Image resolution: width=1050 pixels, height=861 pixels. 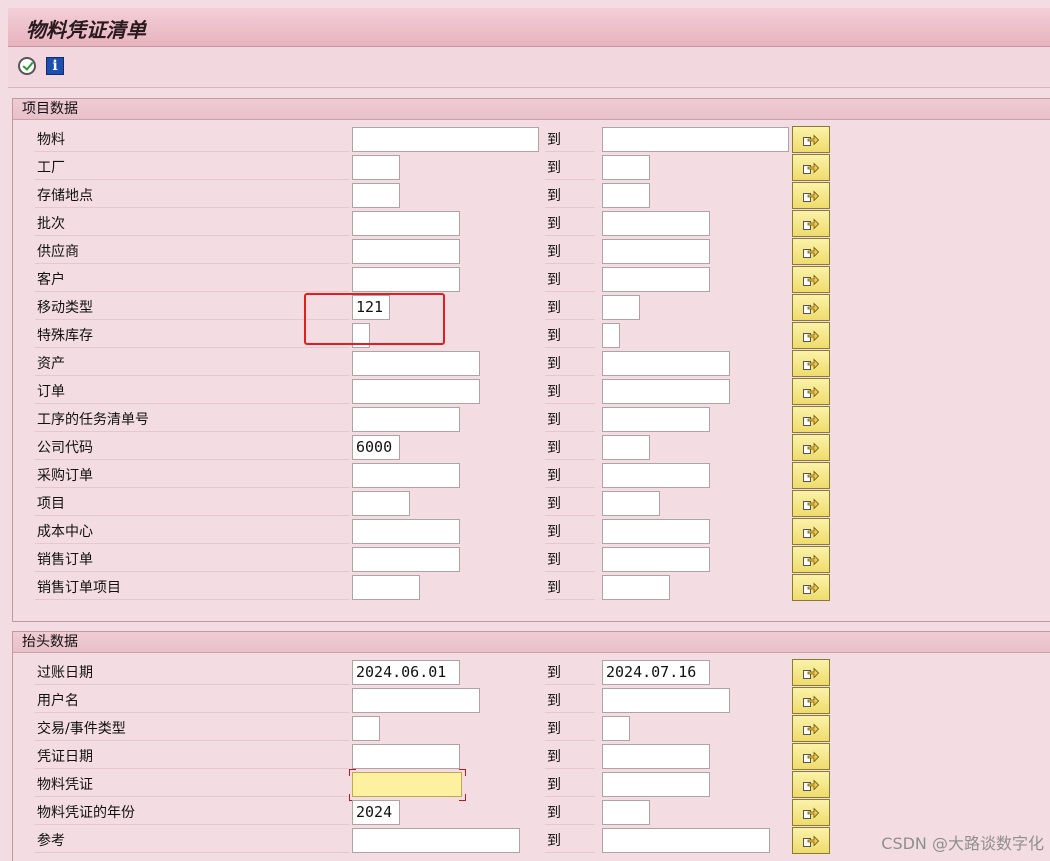 I want to click on selection-row: 特殊库存 到, so click(x=531, y=335).